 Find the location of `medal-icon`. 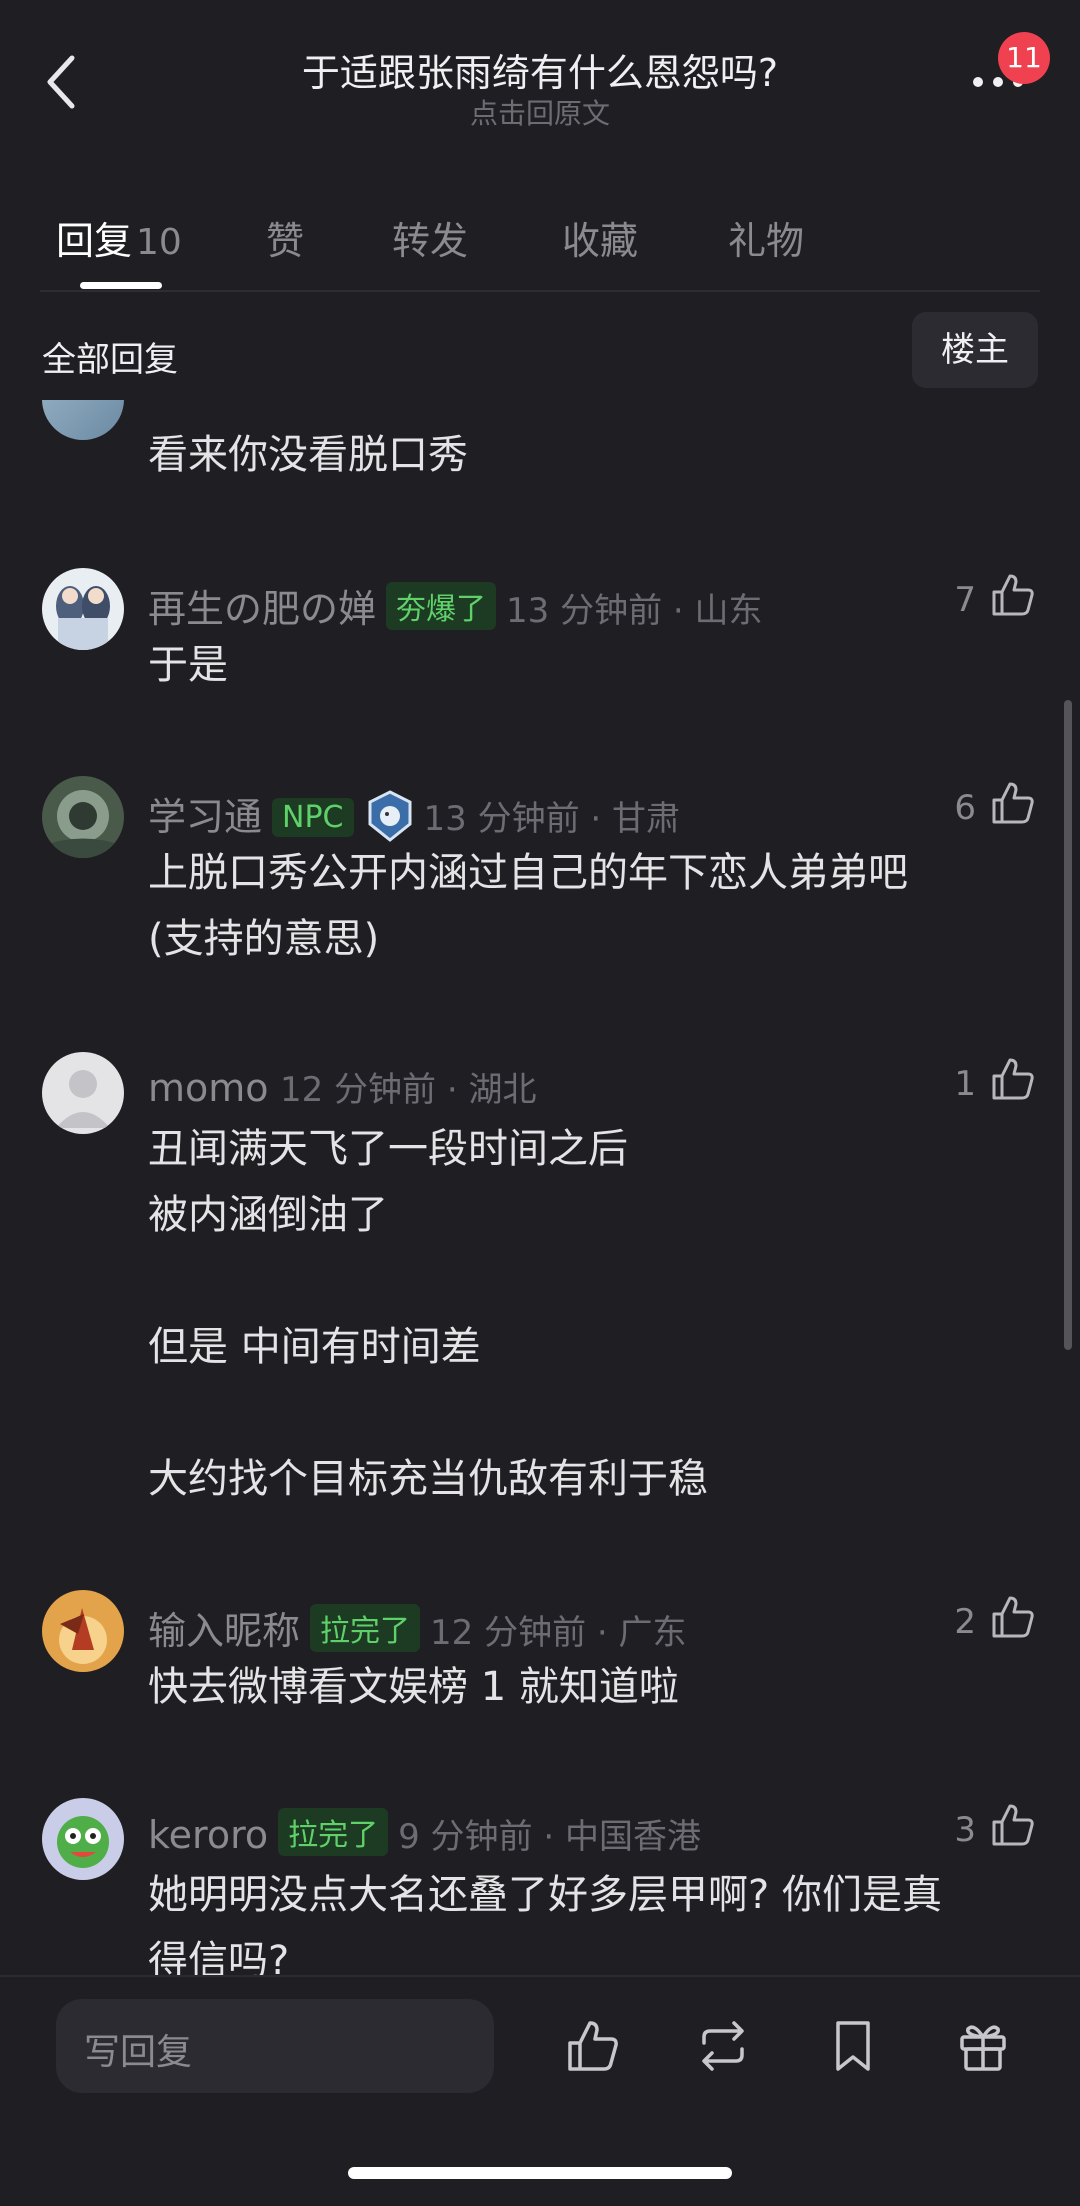

medal-icon is located at coordinates (389, 816).